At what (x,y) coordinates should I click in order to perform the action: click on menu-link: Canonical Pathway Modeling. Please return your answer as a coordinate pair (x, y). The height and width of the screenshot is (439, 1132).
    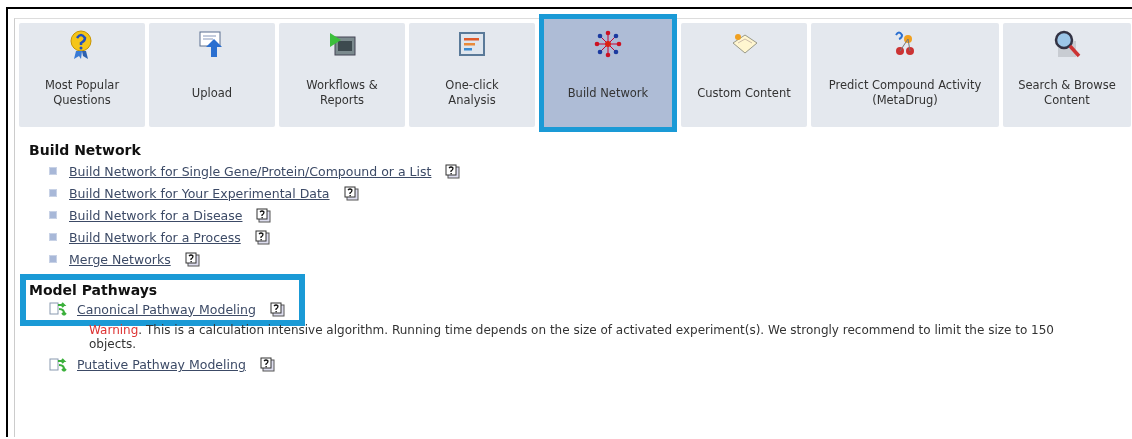
    Looking at the image, I should click on (166, 309).